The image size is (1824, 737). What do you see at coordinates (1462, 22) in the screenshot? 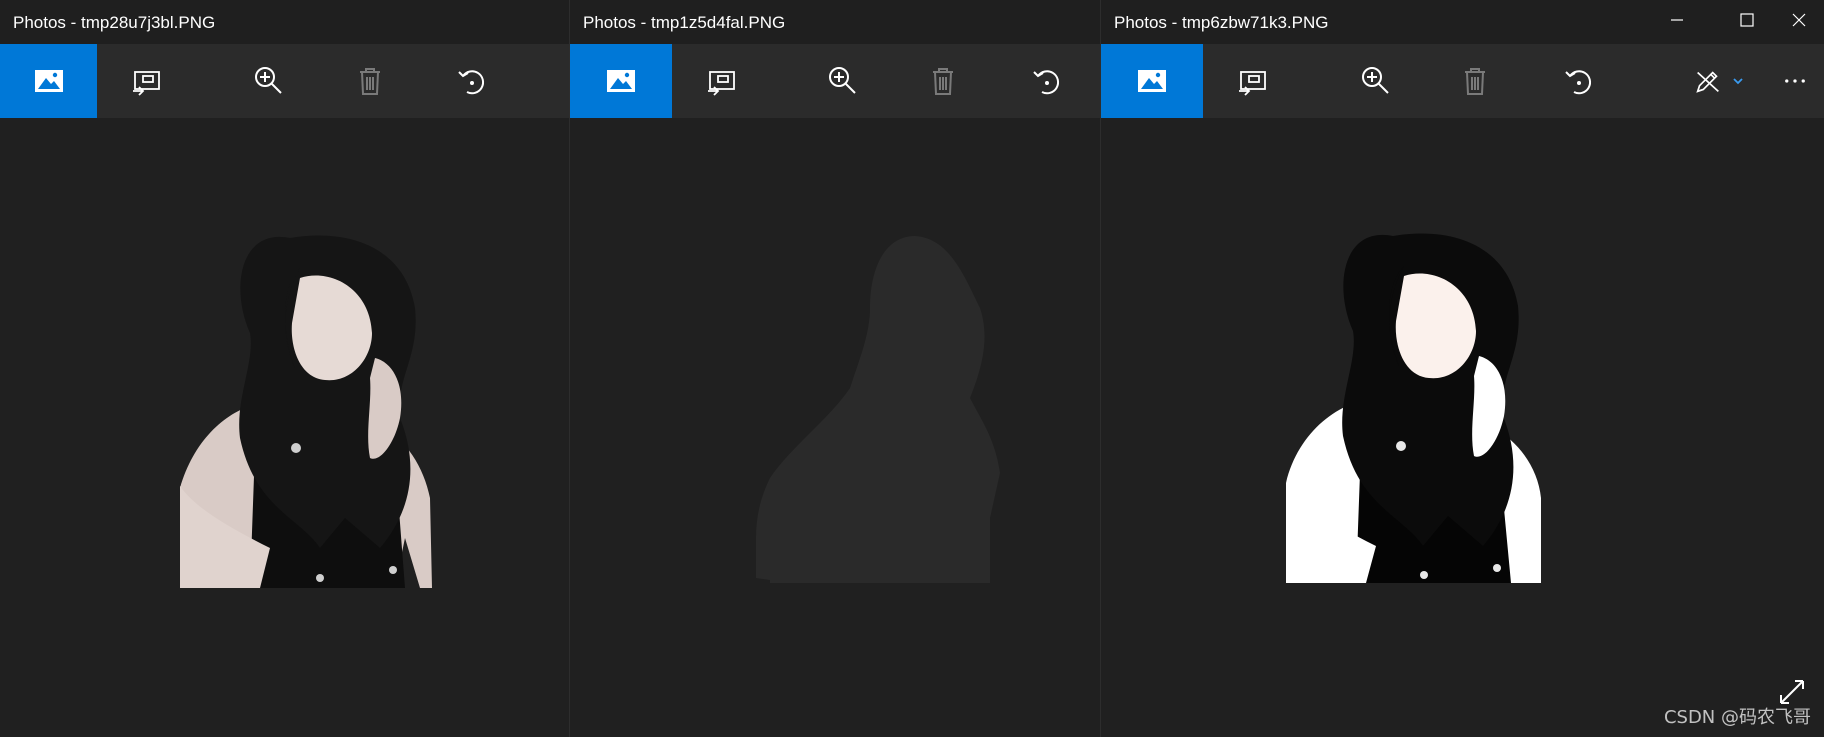
I see `title-bar: Photos - tmp6zbw71k3.PNG` at bounding box center [1462, 22].